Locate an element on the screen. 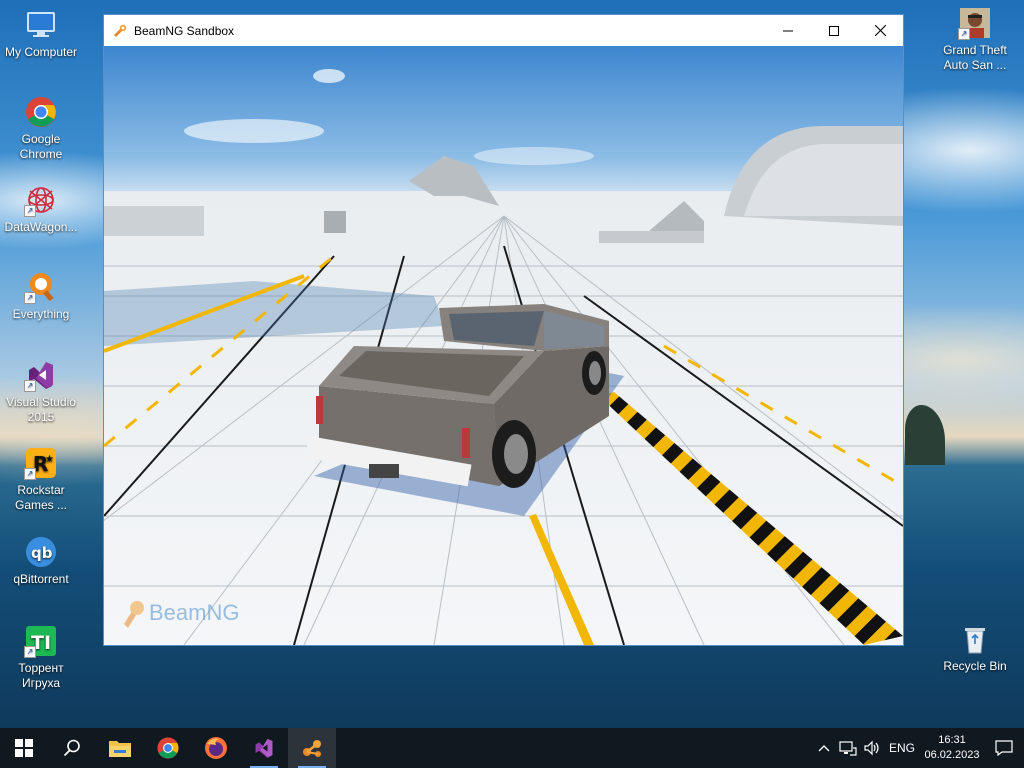 This screenshot has height=768, width=1024. visual-studio-icon: ↗ is located at coordinates (41, 375).